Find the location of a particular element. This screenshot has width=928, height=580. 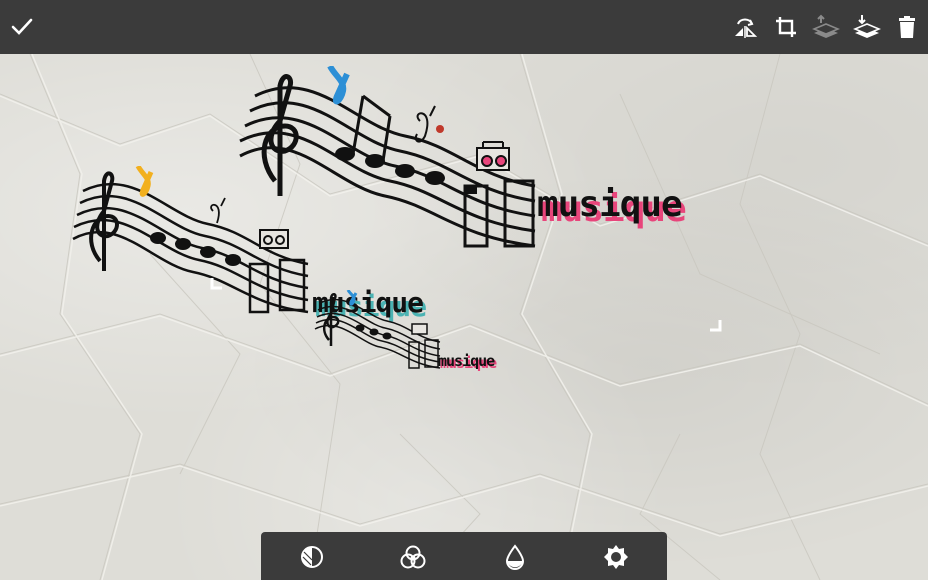

top-toolbar is located at coordinates (464, 27).